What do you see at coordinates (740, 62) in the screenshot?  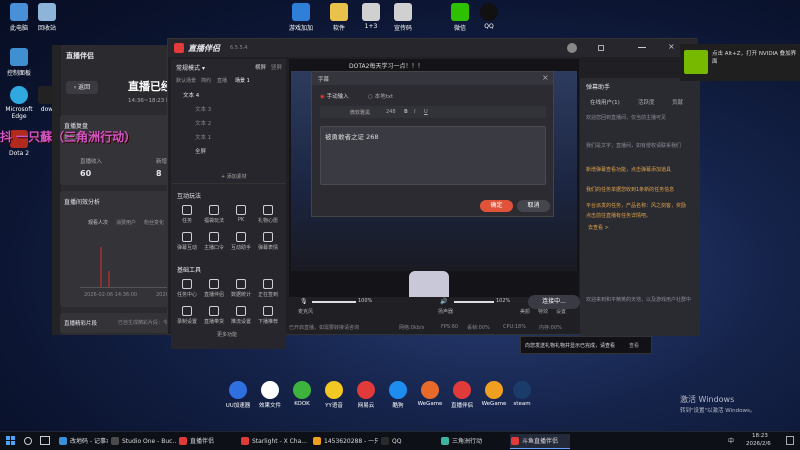 I see `nvidia-toast: 点击 Alt+Z，打开 NVIDIA 叠加界面` at bounding box center [740, 62].